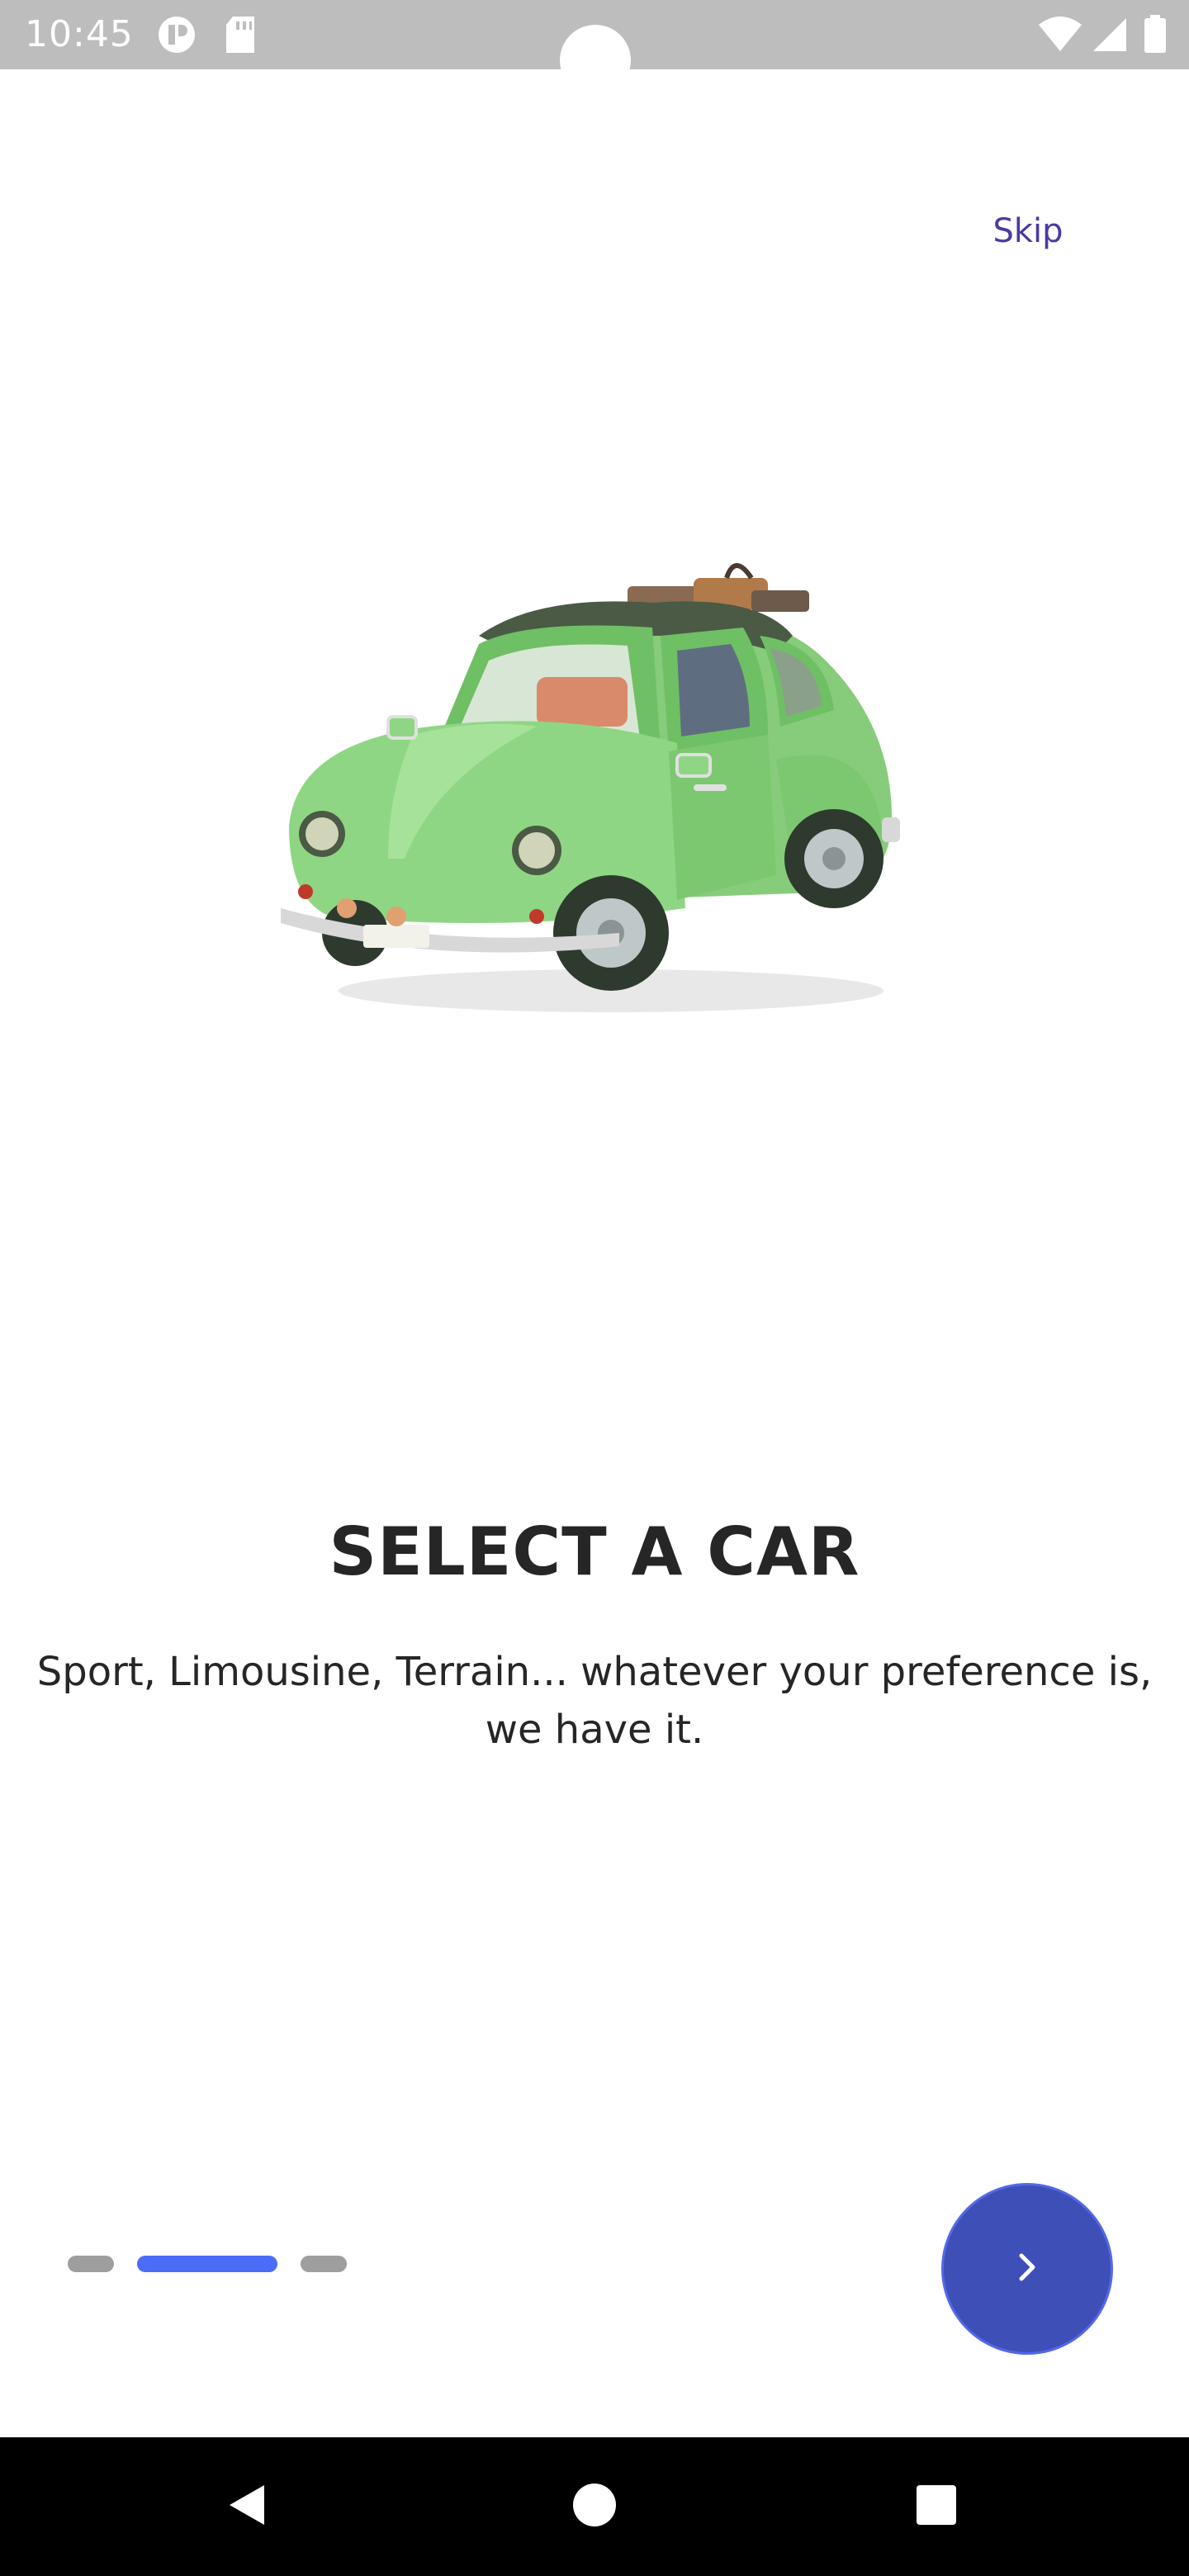 Image resolution: width=1189 pixels, height=2576 pixels. I want to click on home-button, so click(594, 2506).